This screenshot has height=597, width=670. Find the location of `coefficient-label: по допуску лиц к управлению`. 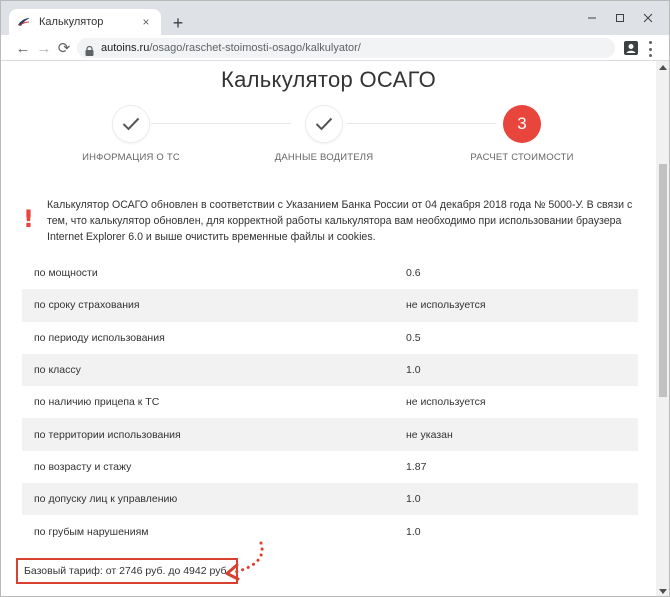

coefficient-label: по допуску лиц к управлению is located at coordinates (106, 499).